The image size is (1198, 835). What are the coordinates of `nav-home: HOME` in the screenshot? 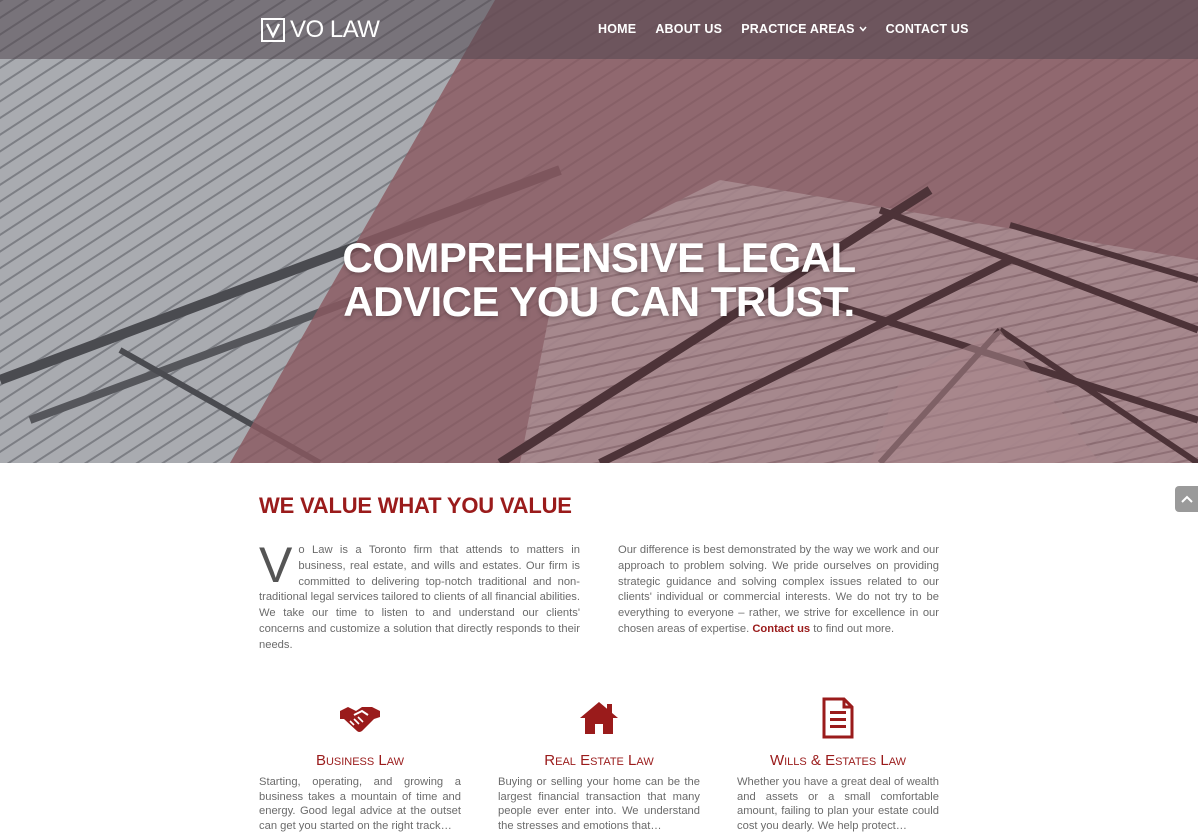 It's located at (617, 29).